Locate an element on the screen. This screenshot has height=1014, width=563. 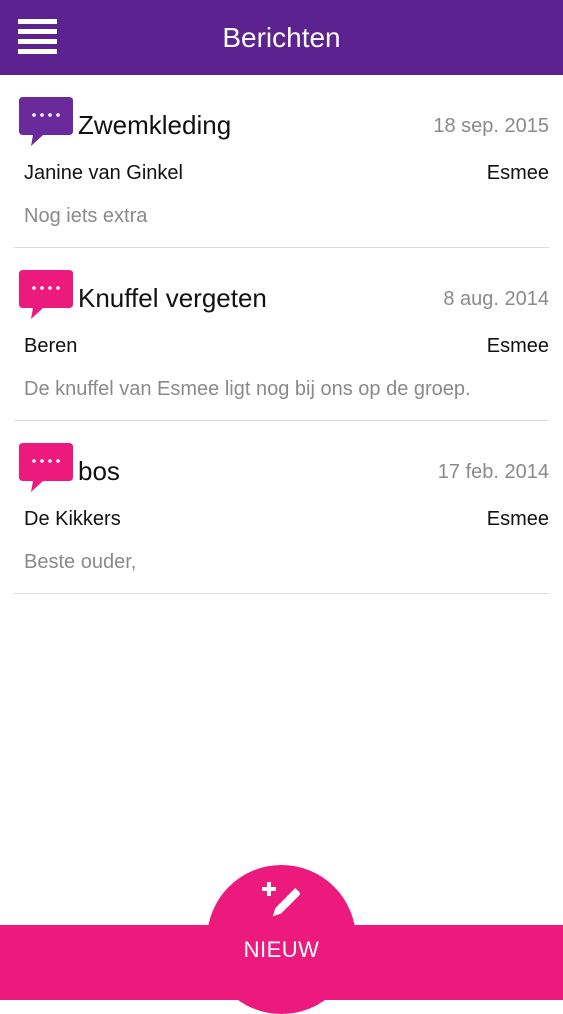
new-message-label: NIEUW is located at coordinates (281, 950).